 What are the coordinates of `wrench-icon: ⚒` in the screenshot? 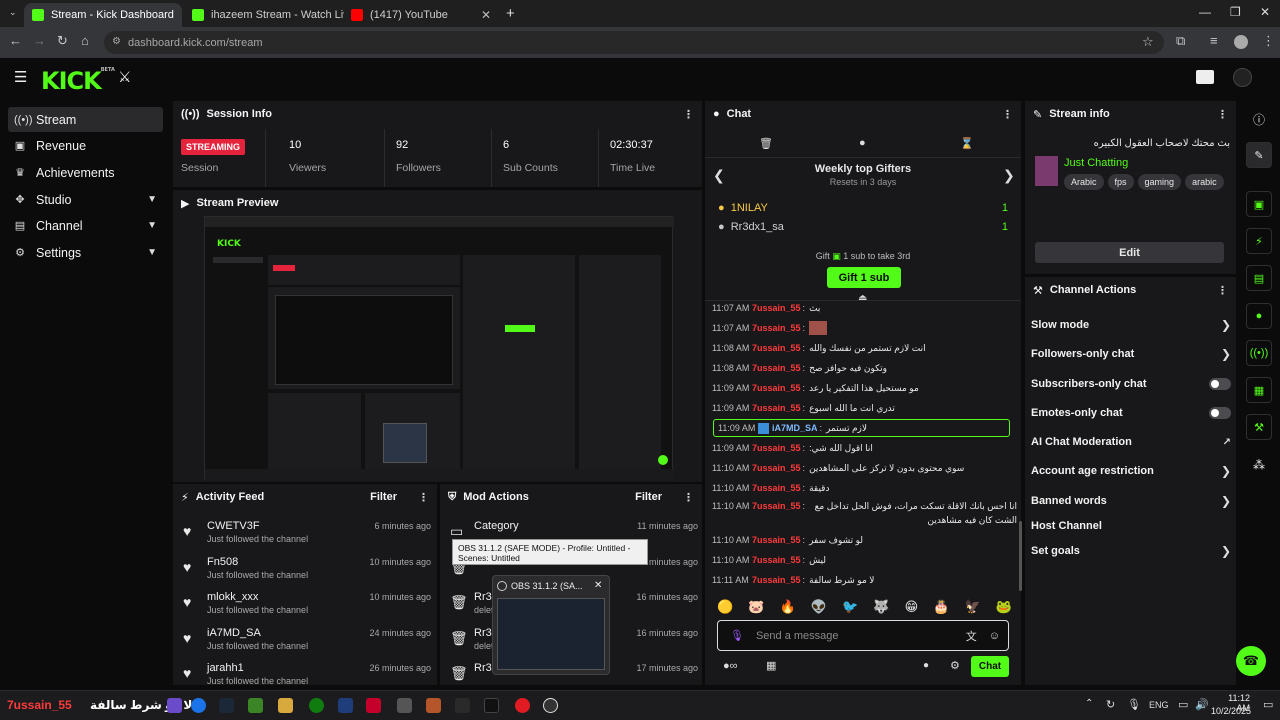 It's located at (1259, 427).